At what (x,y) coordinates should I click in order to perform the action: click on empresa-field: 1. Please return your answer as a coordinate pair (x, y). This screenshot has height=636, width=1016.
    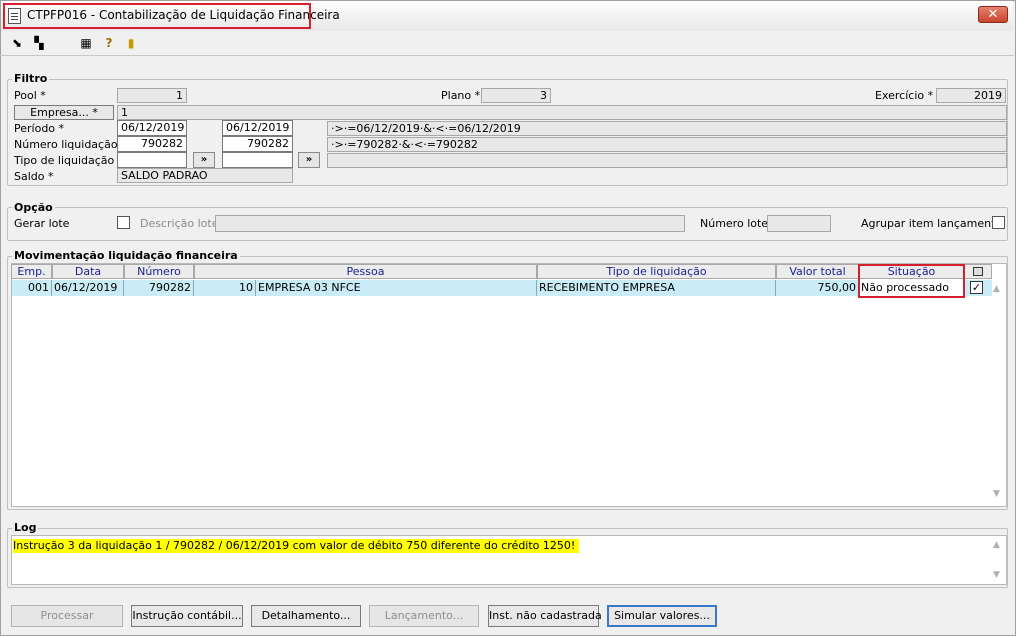
    Looking at the image, I should click on (562, 112).